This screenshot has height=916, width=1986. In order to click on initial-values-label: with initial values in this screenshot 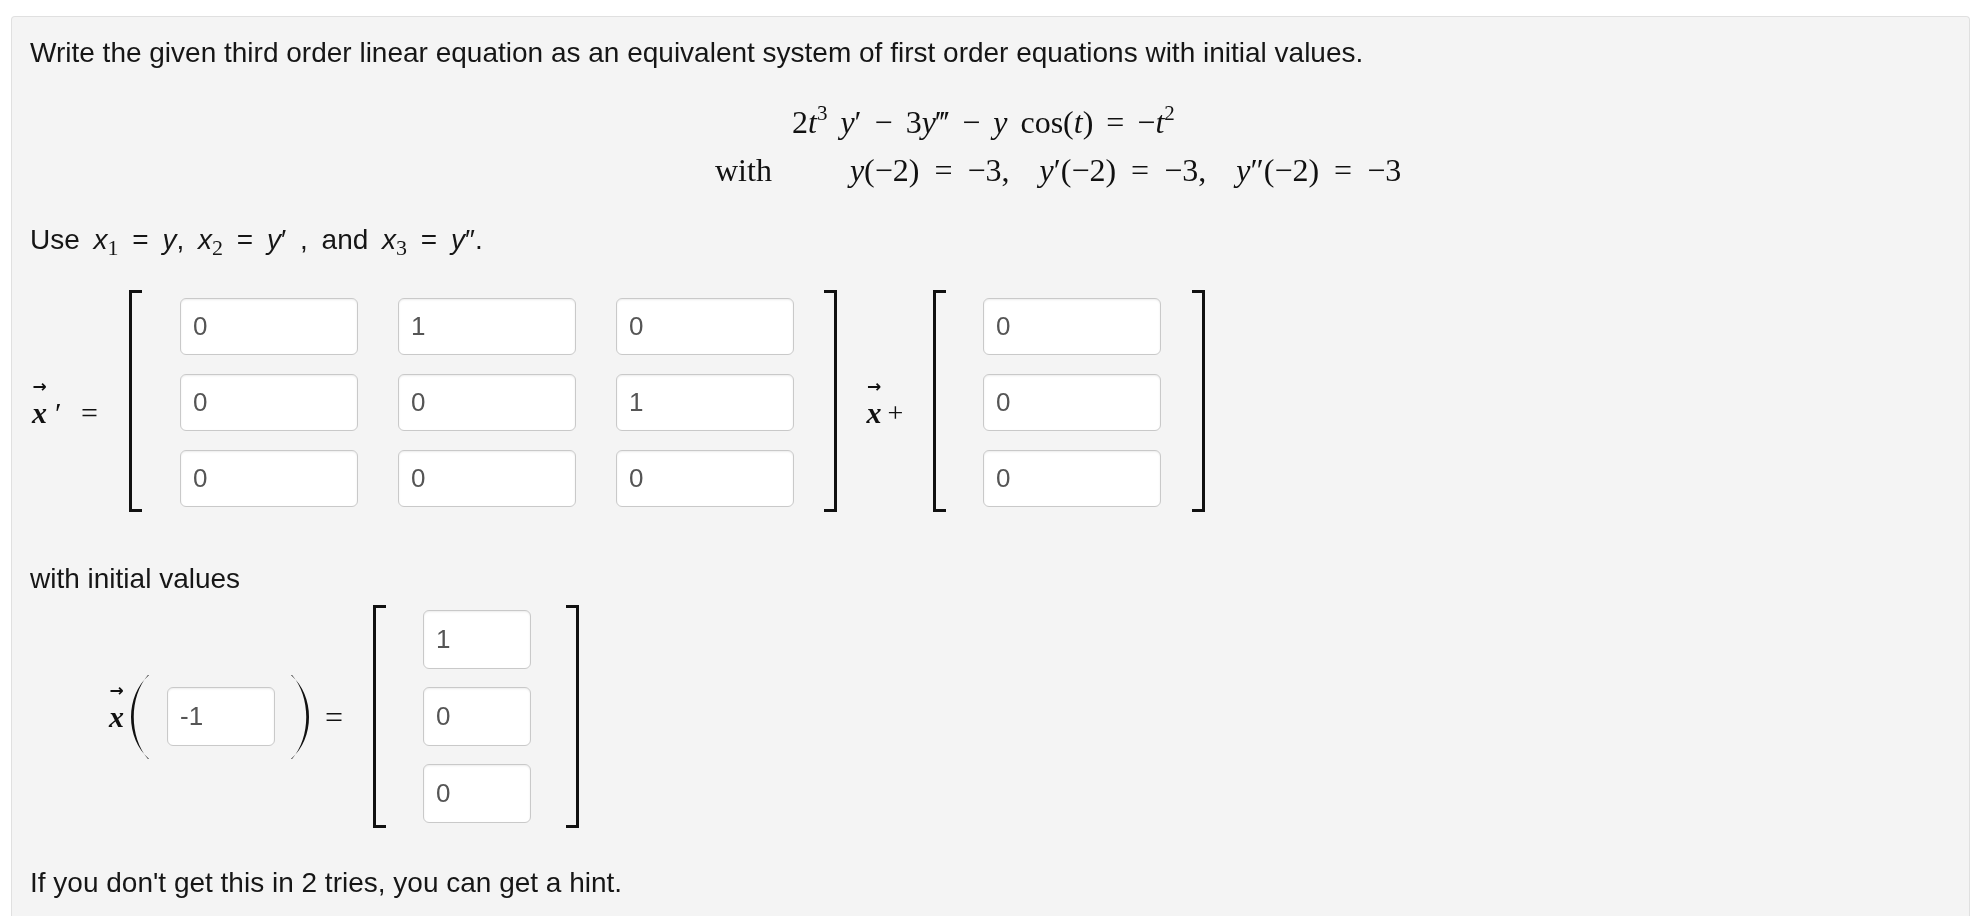, I will do `click(135, 579)`.